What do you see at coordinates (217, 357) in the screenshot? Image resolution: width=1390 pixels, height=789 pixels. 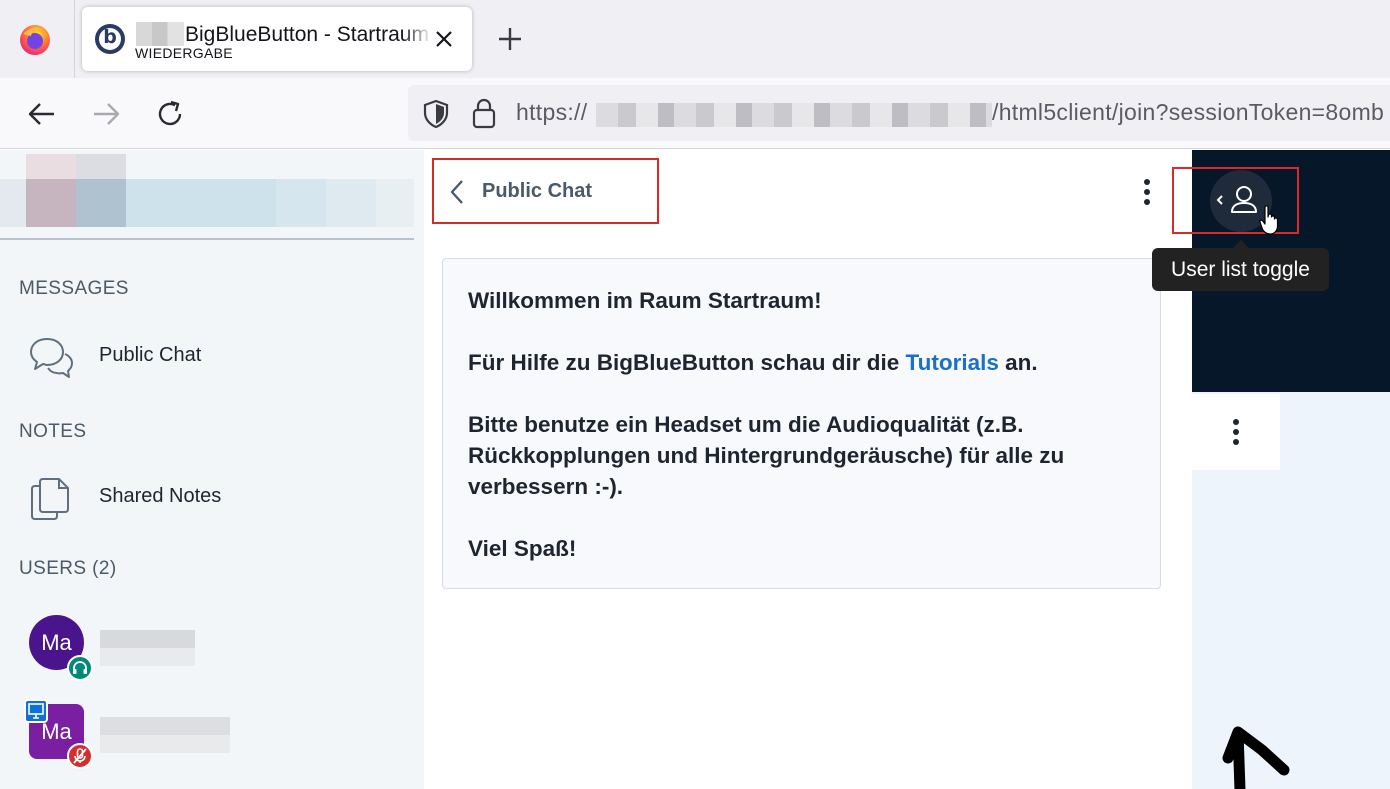 I see `sidebar-item-public-chat: Public Chat` at bounding box center [217, 357].